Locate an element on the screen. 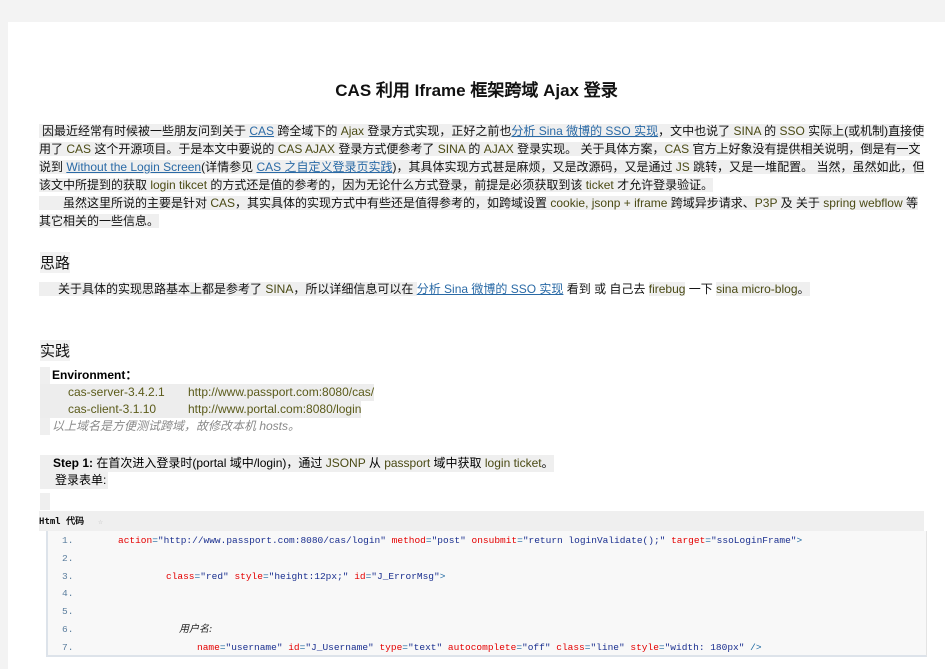 Image resolution: width=945 pixels, height=669 pixels. environment-label: Environment： is located at coordinates (95, 375).